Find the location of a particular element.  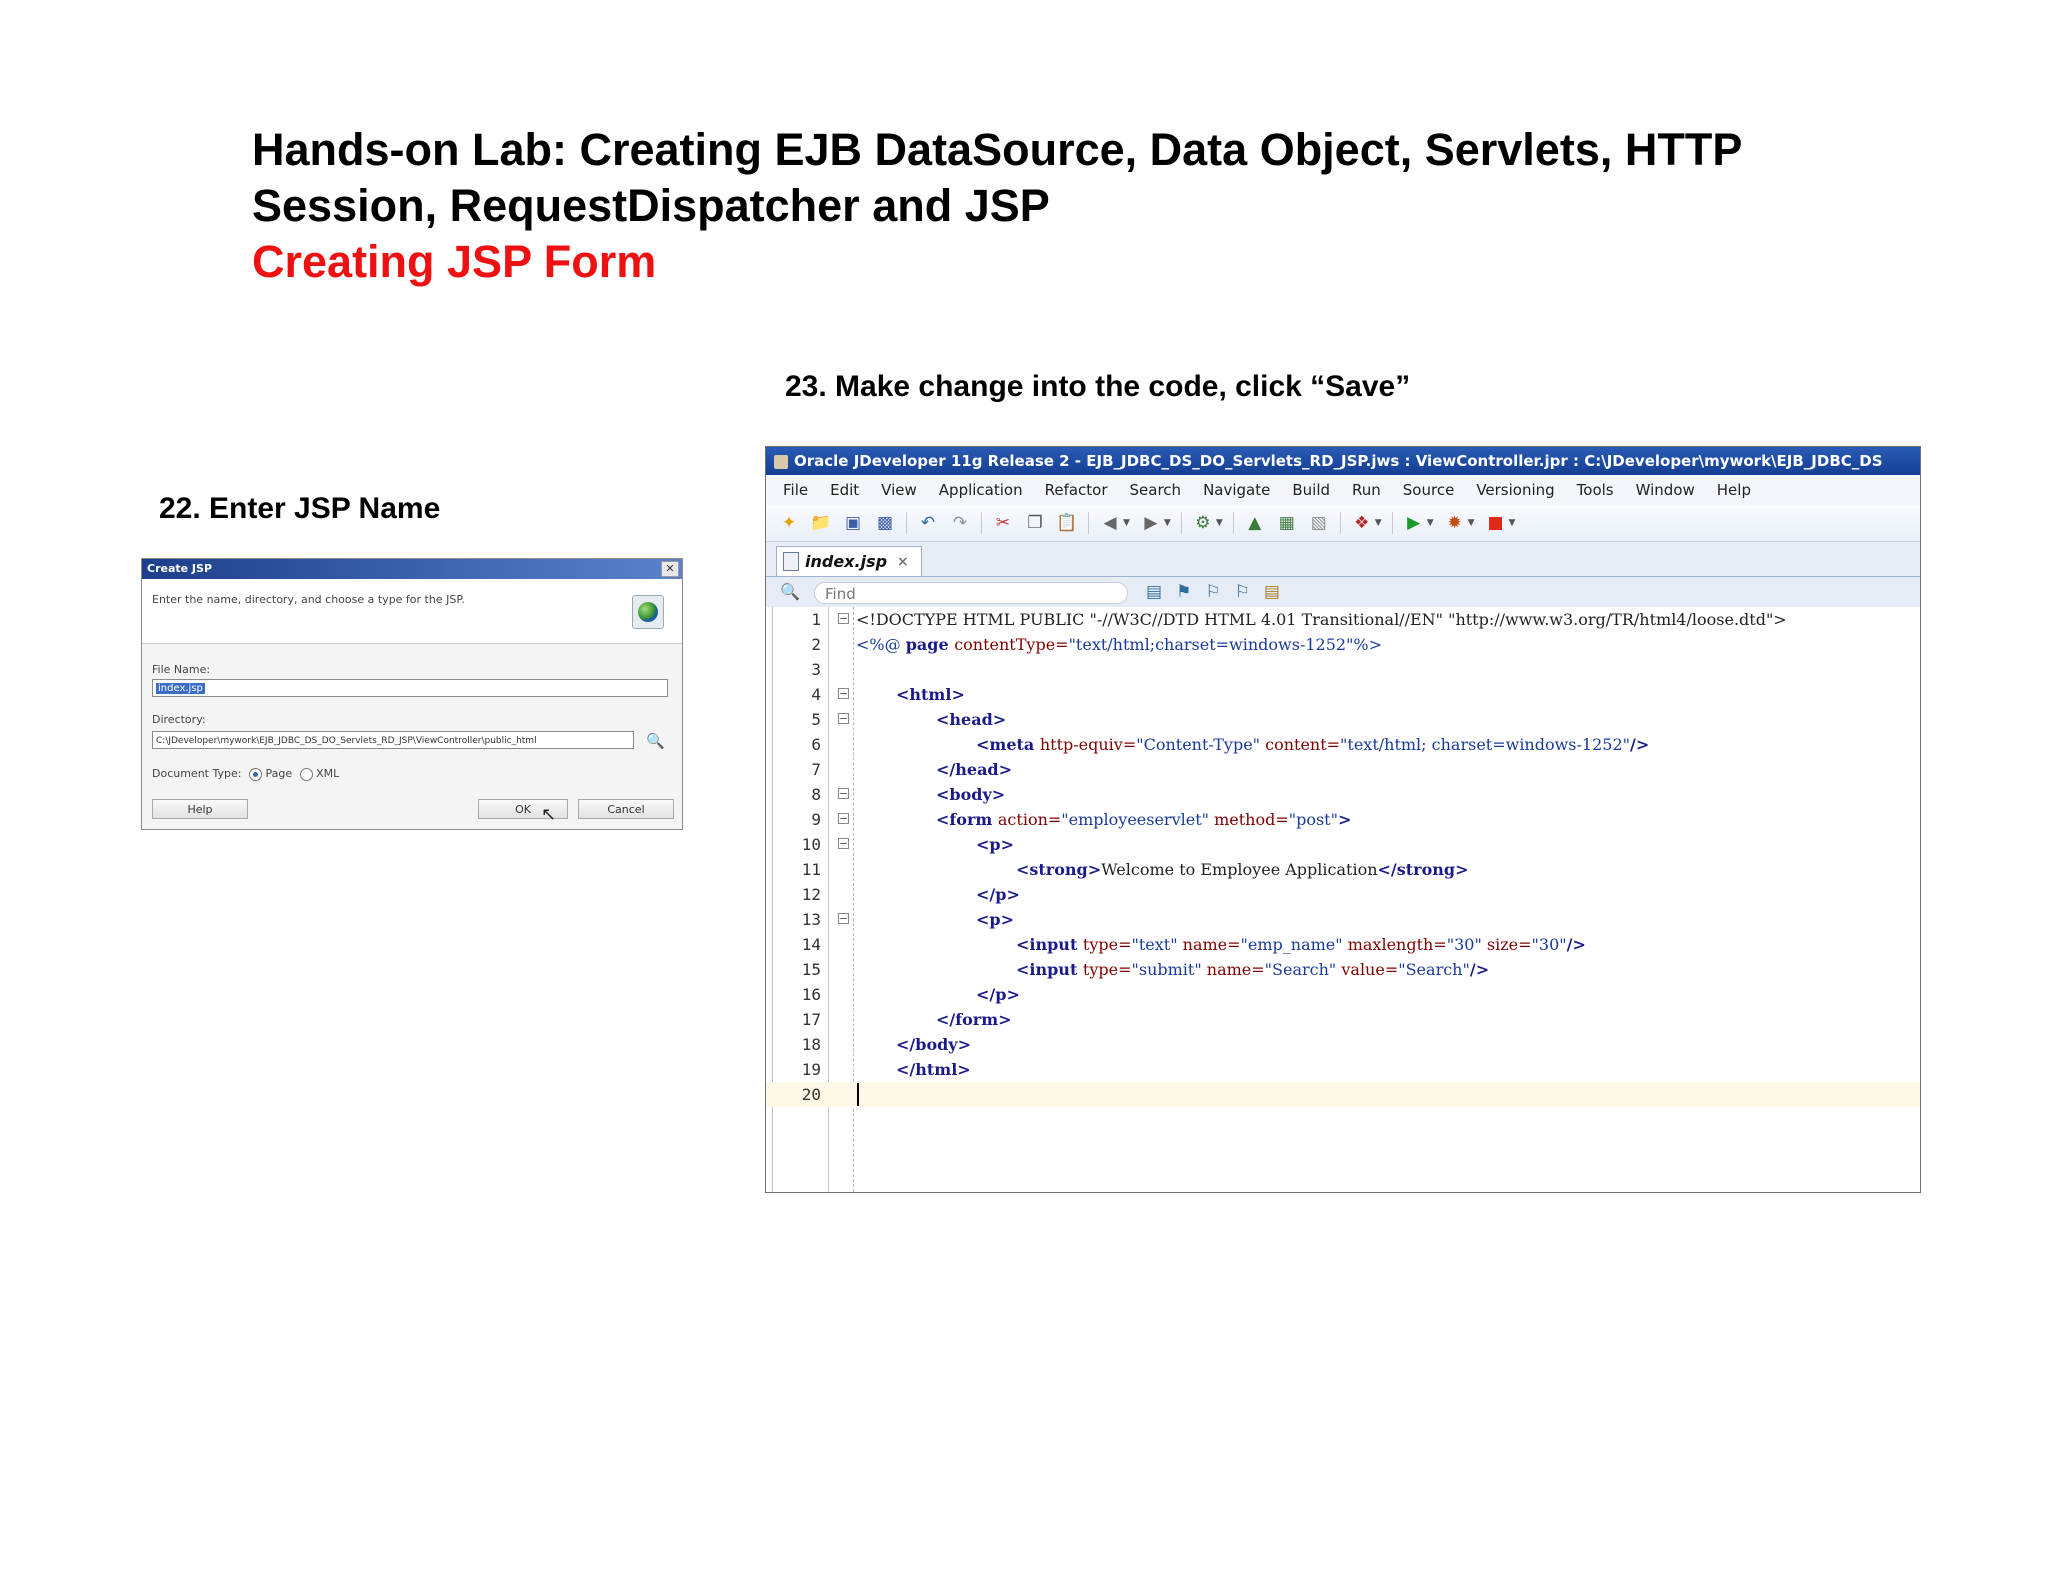

save-all-icon: ▩ is located at coordinates (885, 523).